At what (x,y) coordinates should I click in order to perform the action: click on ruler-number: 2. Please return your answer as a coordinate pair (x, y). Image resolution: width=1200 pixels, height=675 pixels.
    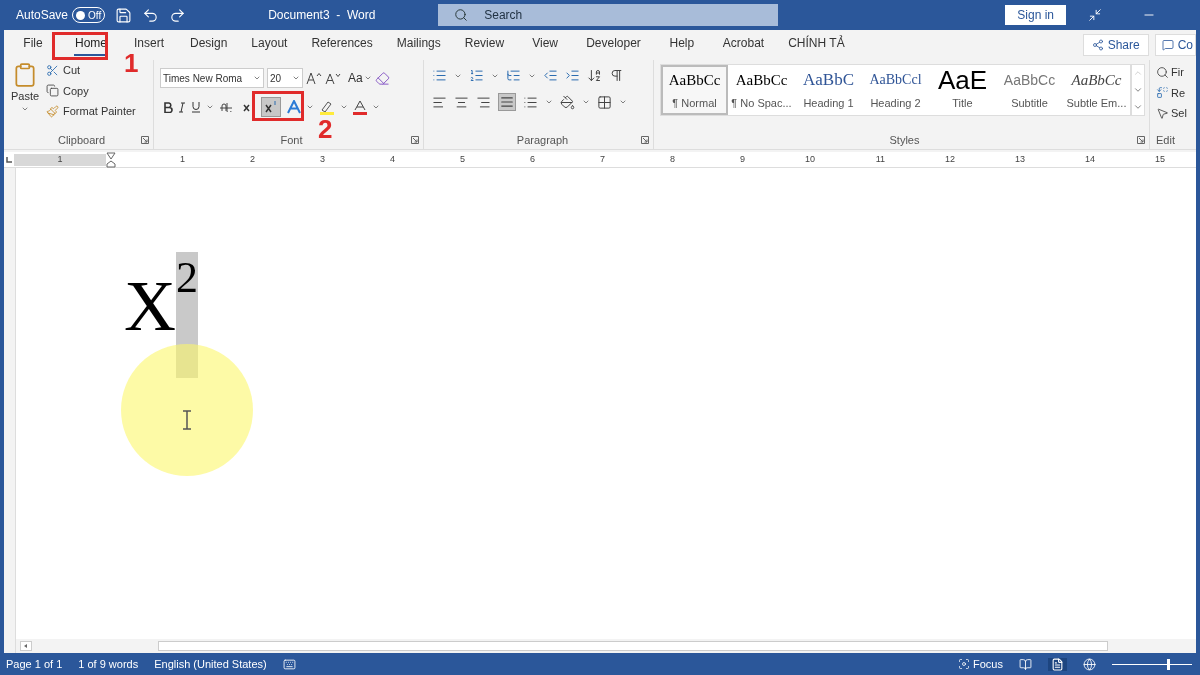
    Looking at the image, I should click on (252, 159).